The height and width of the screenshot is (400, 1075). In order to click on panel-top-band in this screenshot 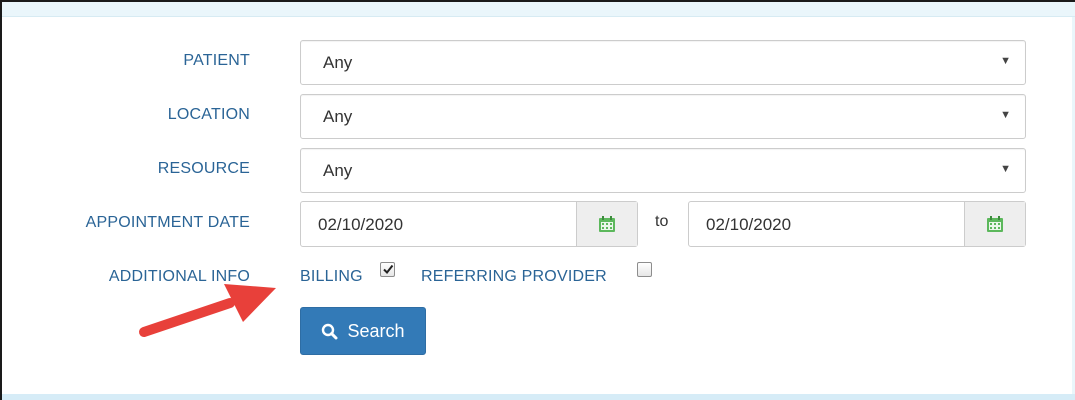, I will do `click(538, 9)`.